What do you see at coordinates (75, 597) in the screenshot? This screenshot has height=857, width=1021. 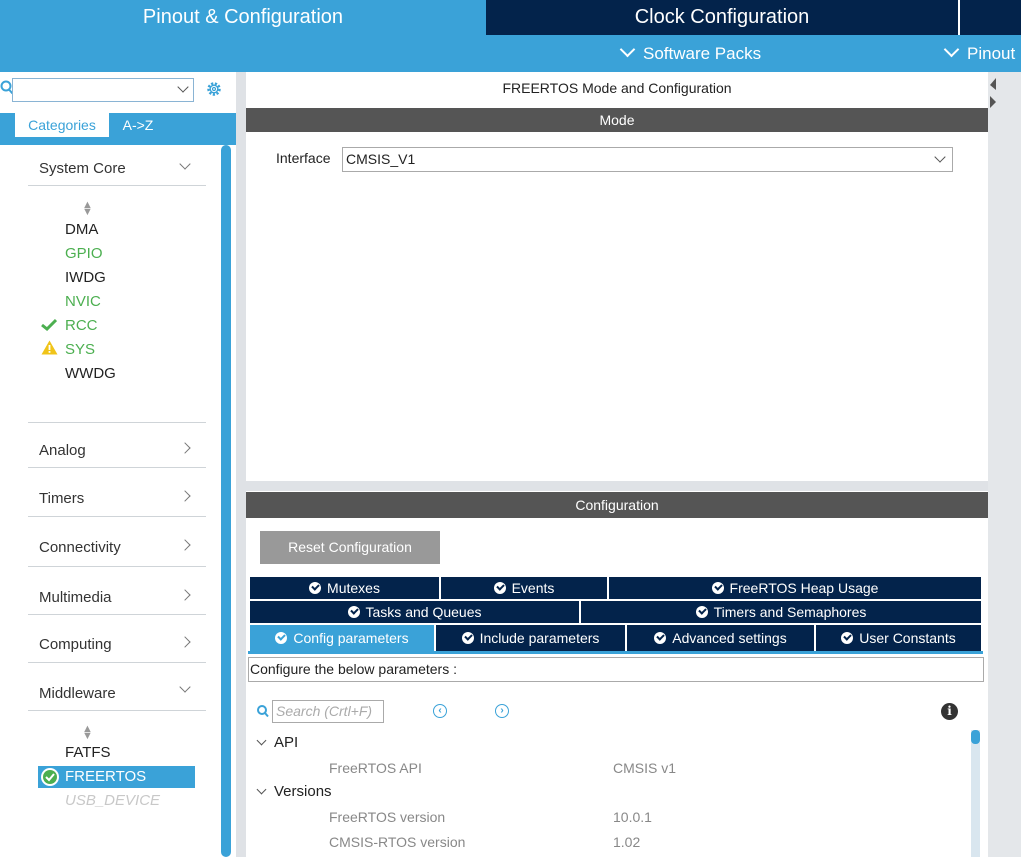 I see `category-multimedia: Multimedia` at bounding box center [75, 597].